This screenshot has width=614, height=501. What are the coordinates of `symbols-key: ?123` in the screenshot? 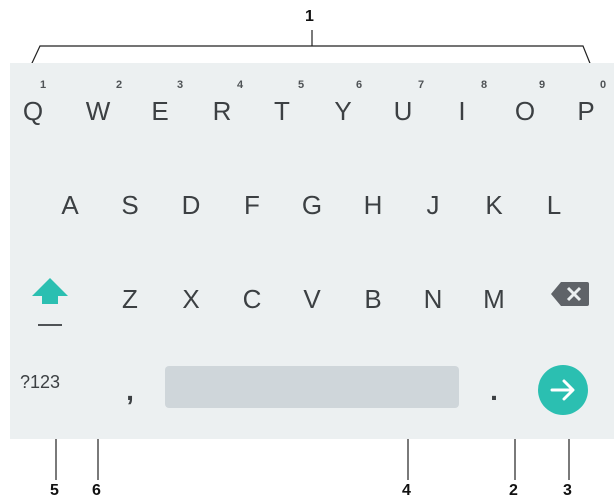 It's located at (40, 382).